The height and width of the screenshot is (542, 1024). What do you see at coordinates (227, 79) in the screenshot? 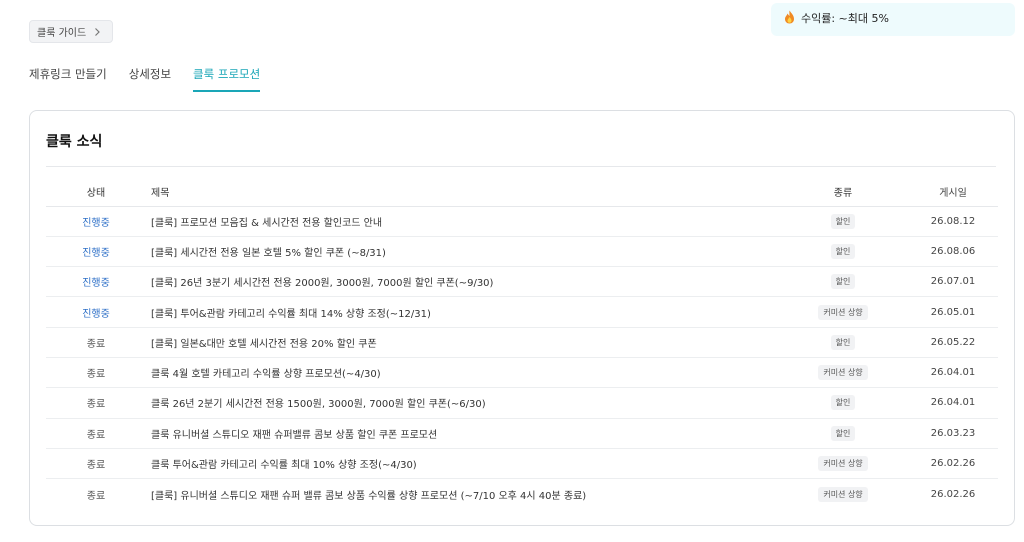
I see `tab-promotion: 클룩 프로모션` at bounding box center [227, 79].